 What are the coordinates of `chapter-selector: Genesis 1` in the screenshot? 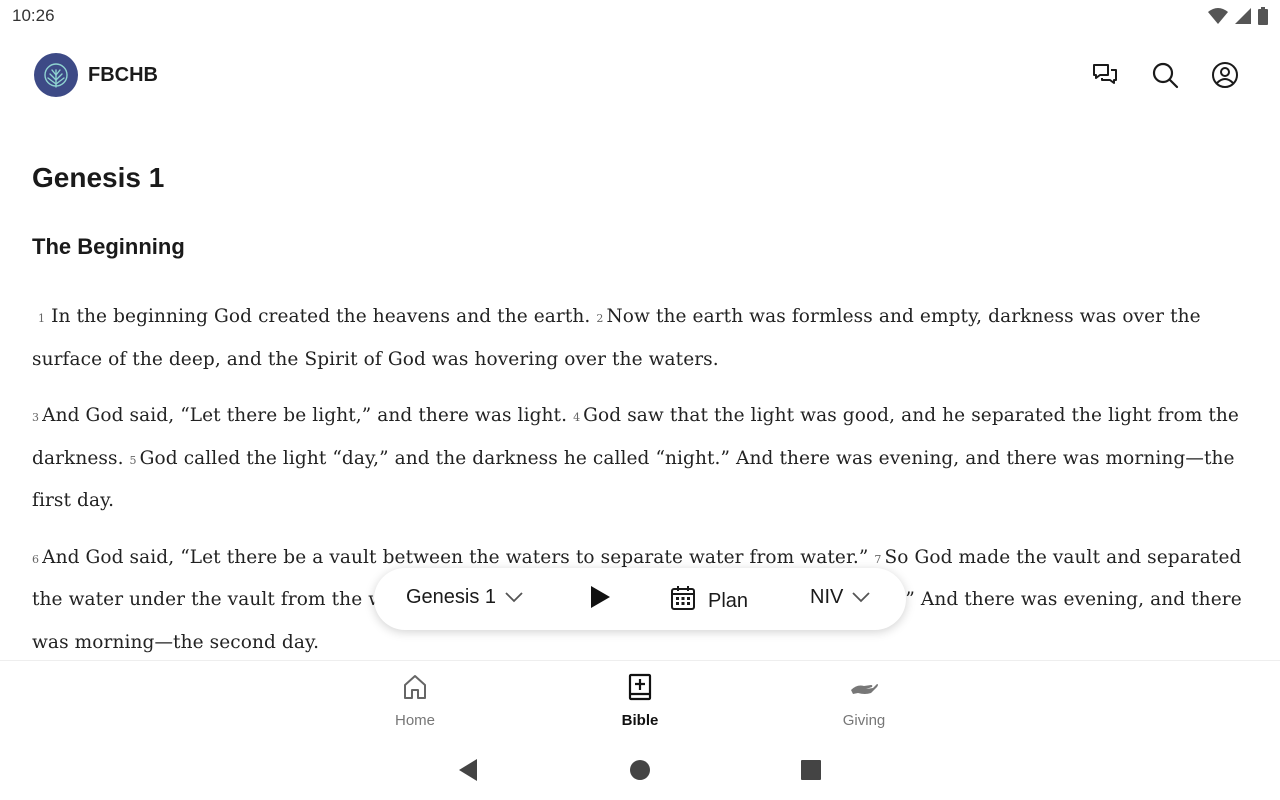 It's located at (465, 597).